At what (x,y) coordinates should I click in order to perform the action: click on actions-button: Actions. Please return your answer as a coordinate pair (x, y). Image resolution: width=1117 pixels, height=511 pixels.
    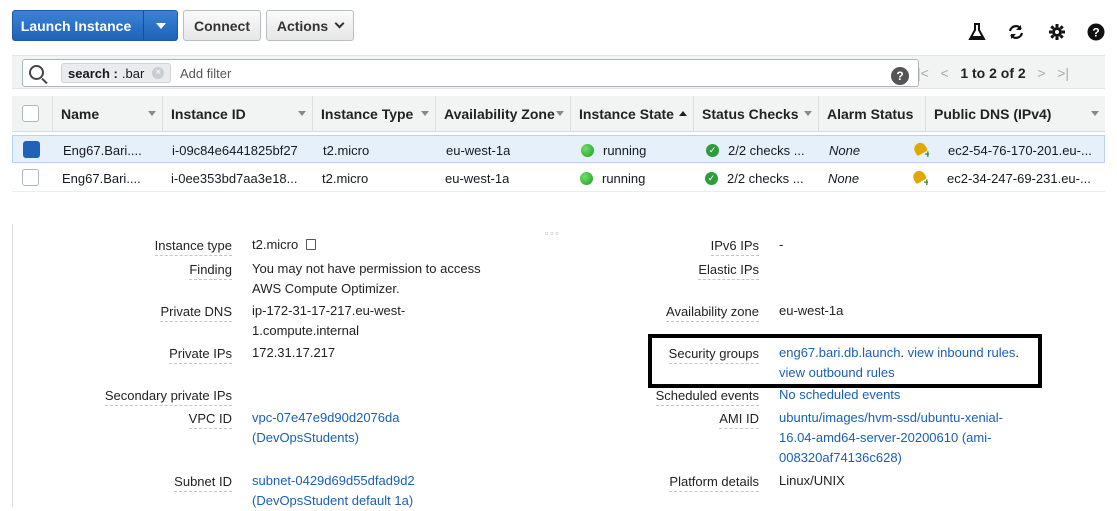
    Looking at the image, I should click on (310, 25).